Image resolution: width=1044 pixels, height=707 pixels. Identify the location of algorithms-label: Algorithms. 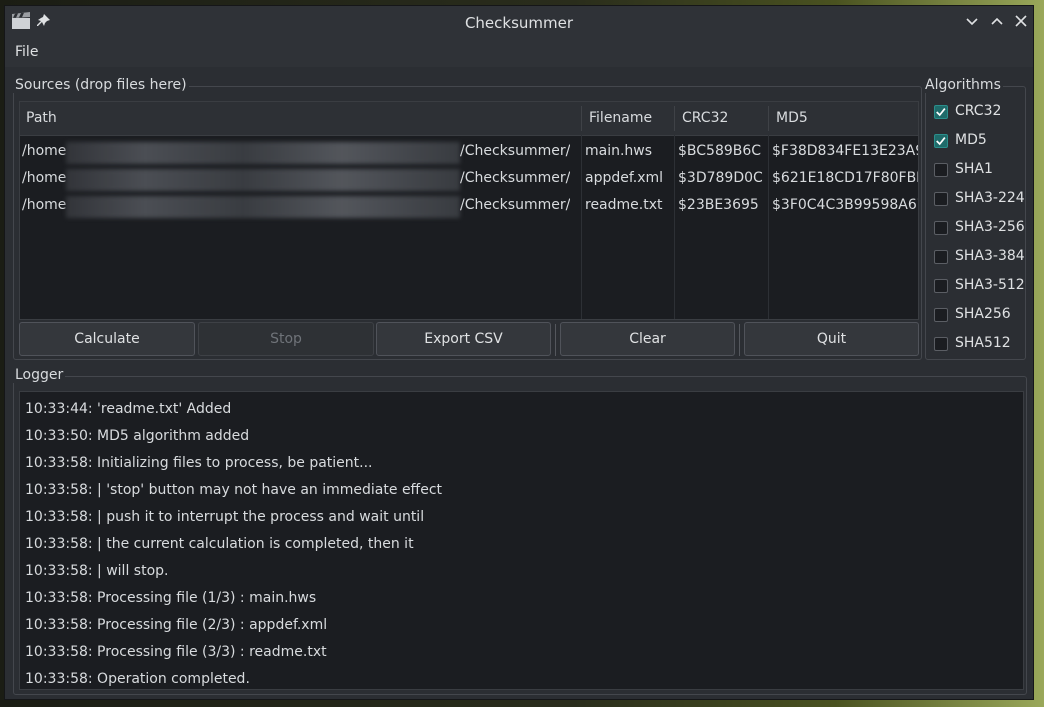
(963, 85).